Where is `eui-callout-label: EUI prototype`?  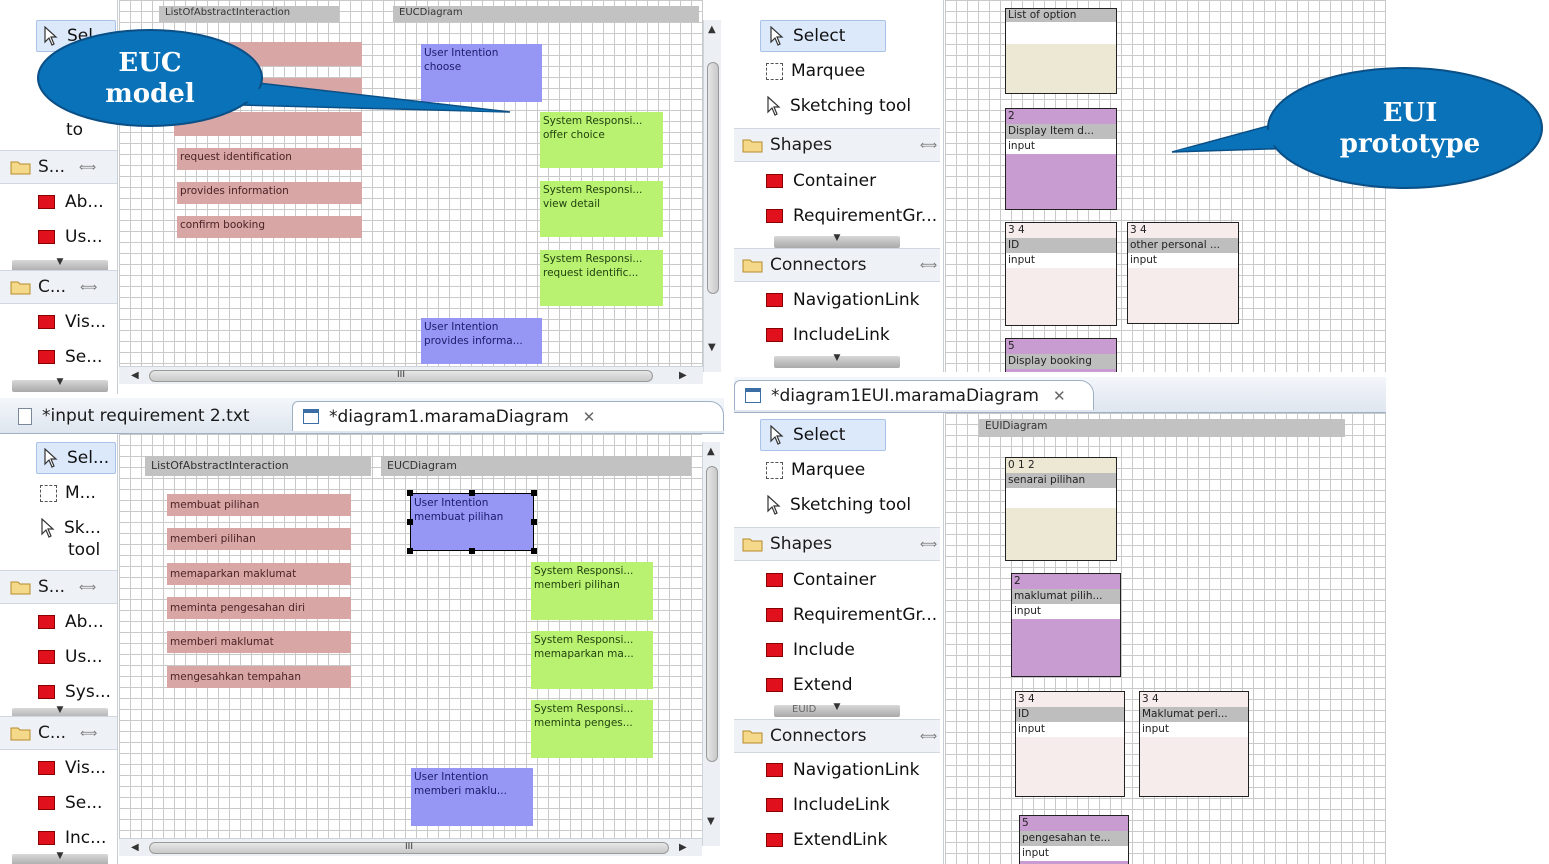
eui-callout-label: EUI prototype is located at coordinates (1410, 129).